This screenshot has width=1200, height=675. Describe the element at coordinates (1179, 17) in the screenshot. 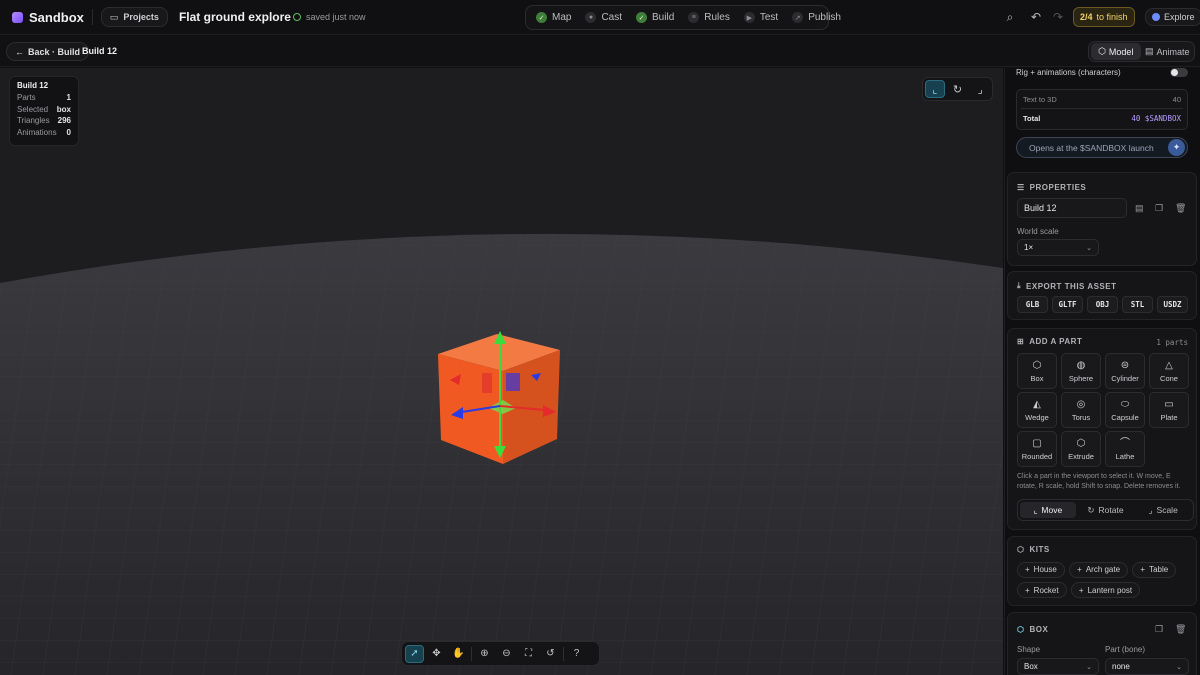

I see `explore-label: Explore` at that location.